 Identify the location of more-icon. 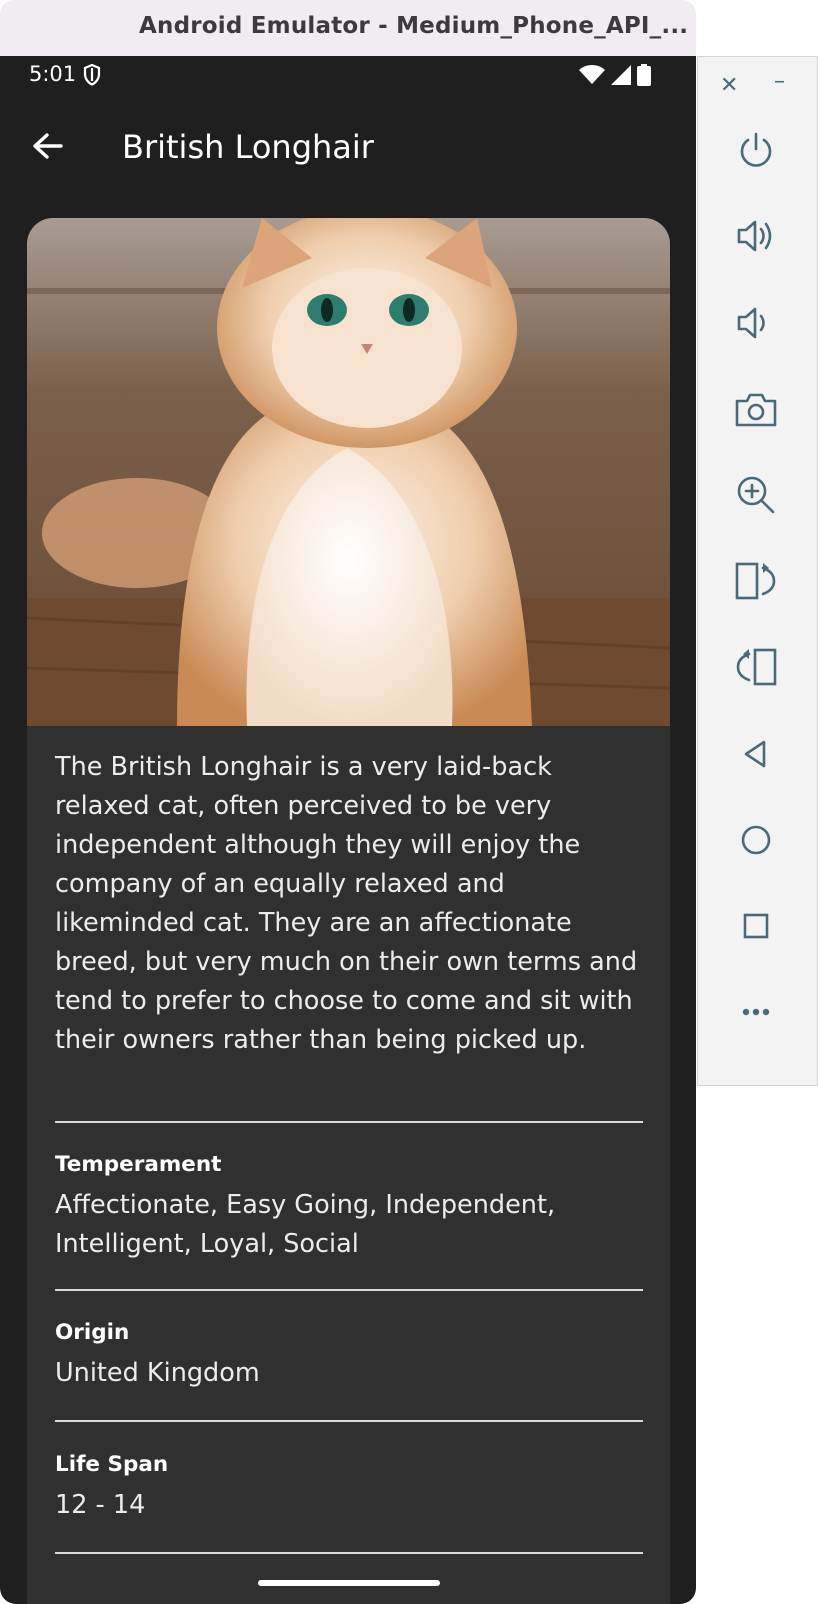
(756, 1012).